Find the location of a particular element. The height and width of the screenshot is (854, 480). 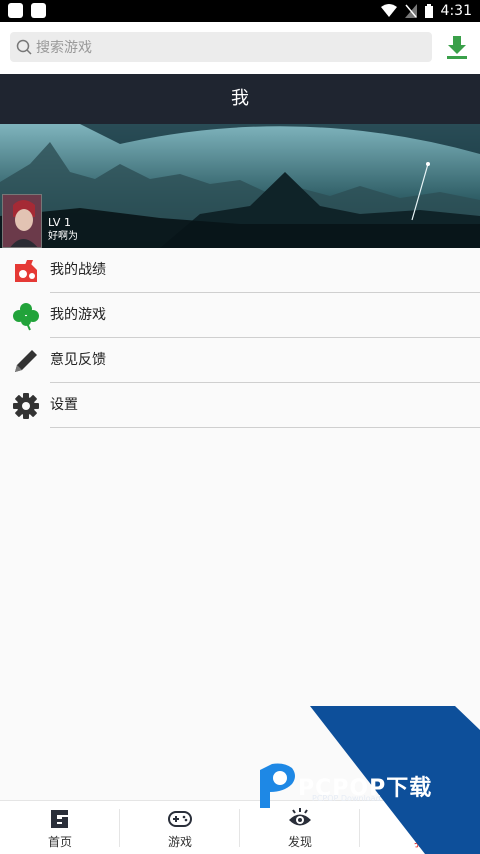

gear-icon is located at coordinates (26, 406).